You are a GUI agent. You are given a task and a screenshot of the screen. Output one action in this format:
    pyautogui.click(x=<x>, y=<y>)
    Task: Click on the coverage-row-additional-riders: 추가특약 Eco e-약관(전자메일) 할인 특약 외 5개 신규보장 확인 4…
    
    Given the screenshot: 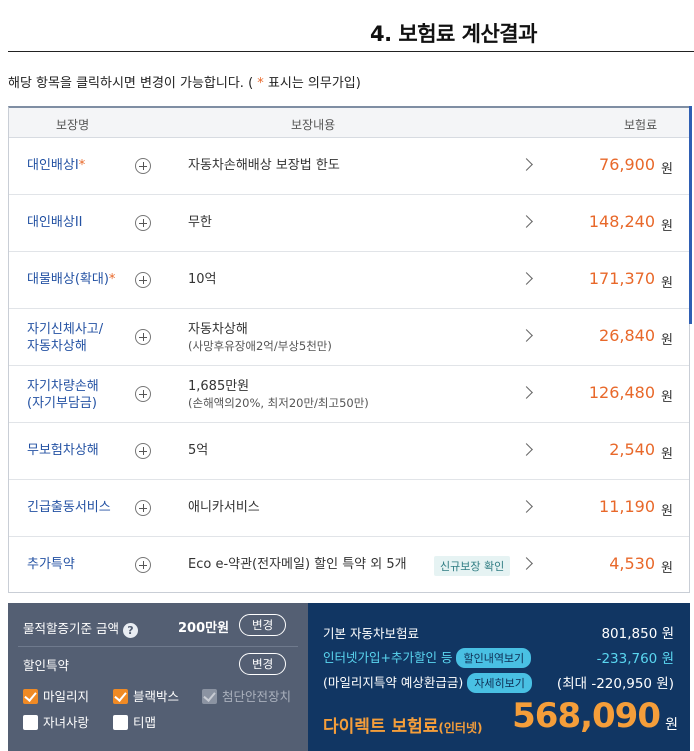 What is the action you would take?
    pyautogui.click(x=349, y=565)
    